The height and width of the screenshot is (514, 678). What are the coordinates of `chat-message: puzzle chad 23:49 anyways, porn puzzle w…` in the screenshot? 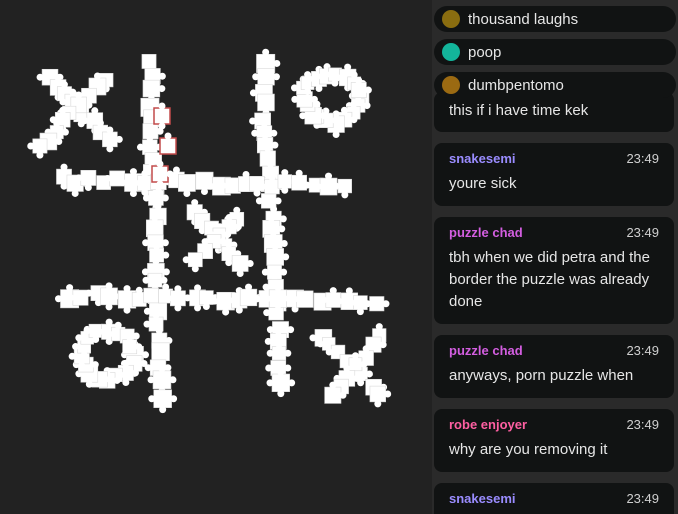 It's located at (554, 366).